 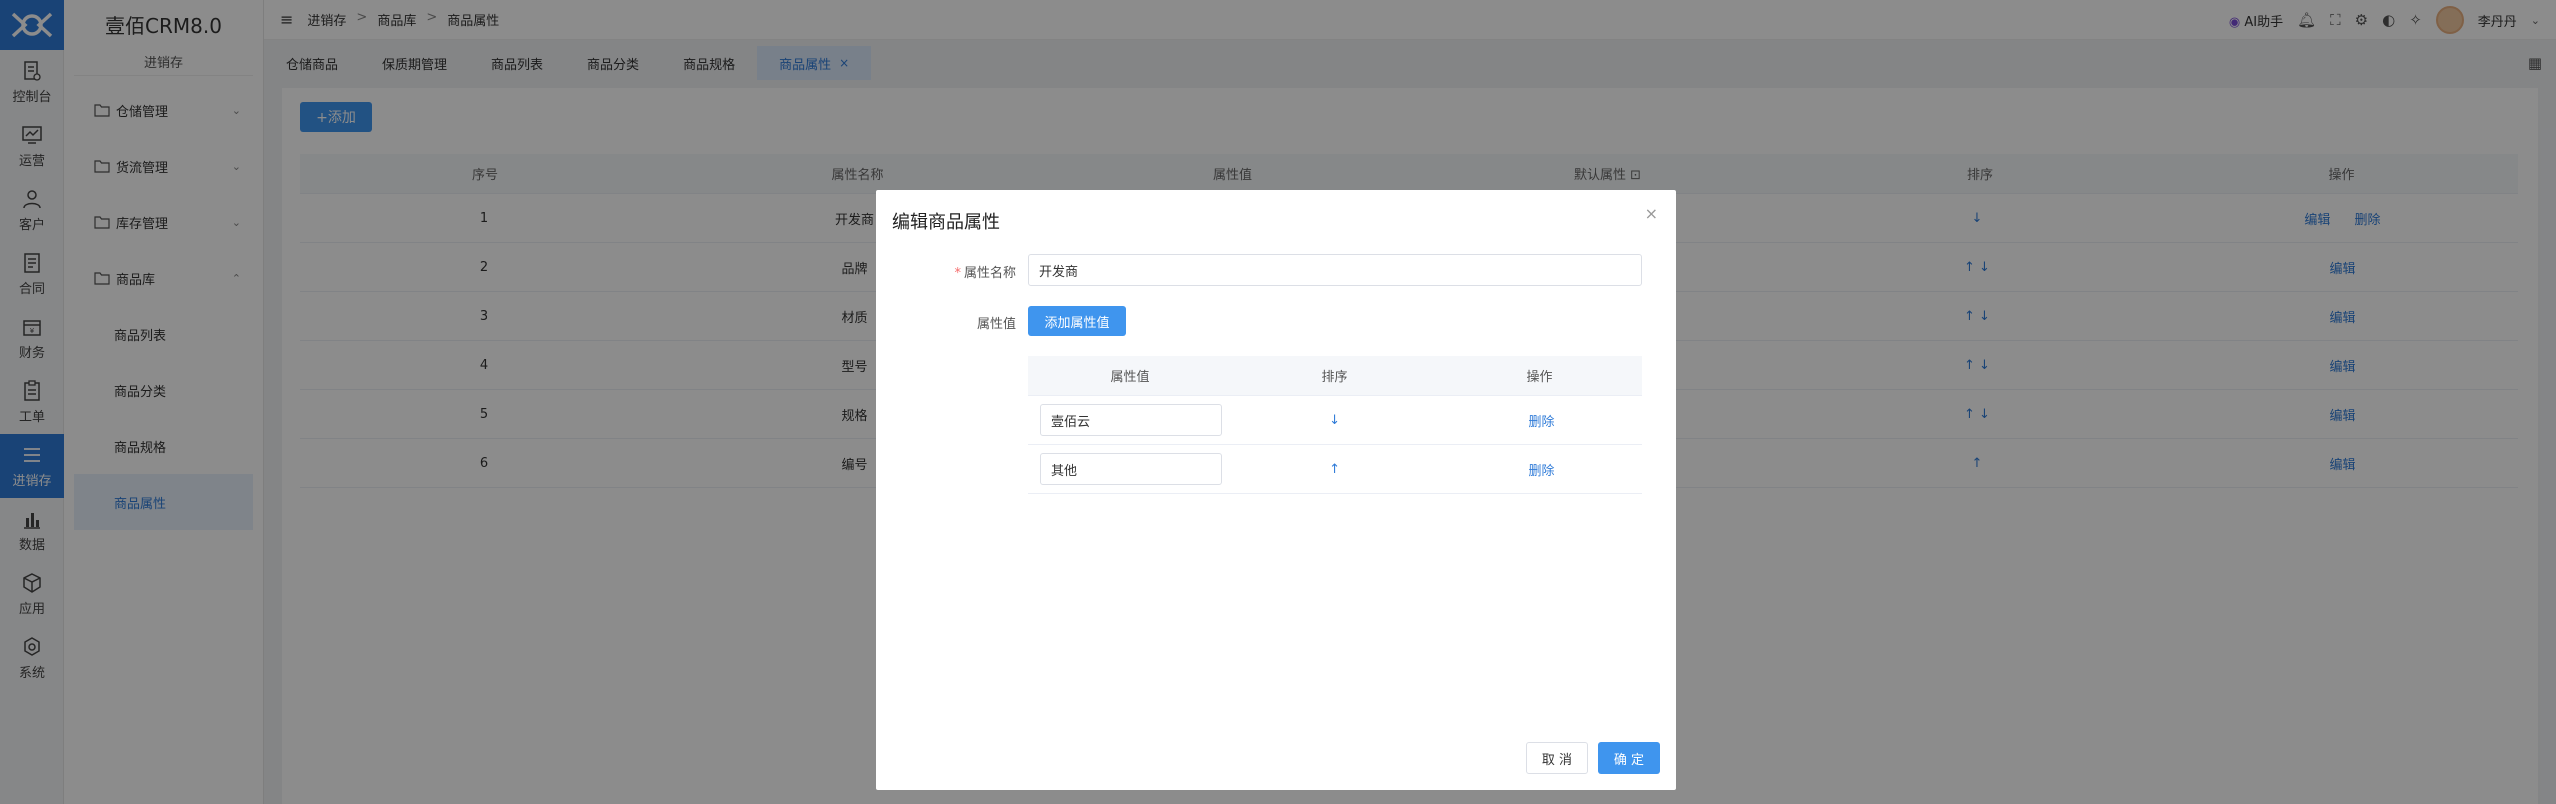 I want to click on attribute-values-label: 属性值, so click(x=996, y=324).